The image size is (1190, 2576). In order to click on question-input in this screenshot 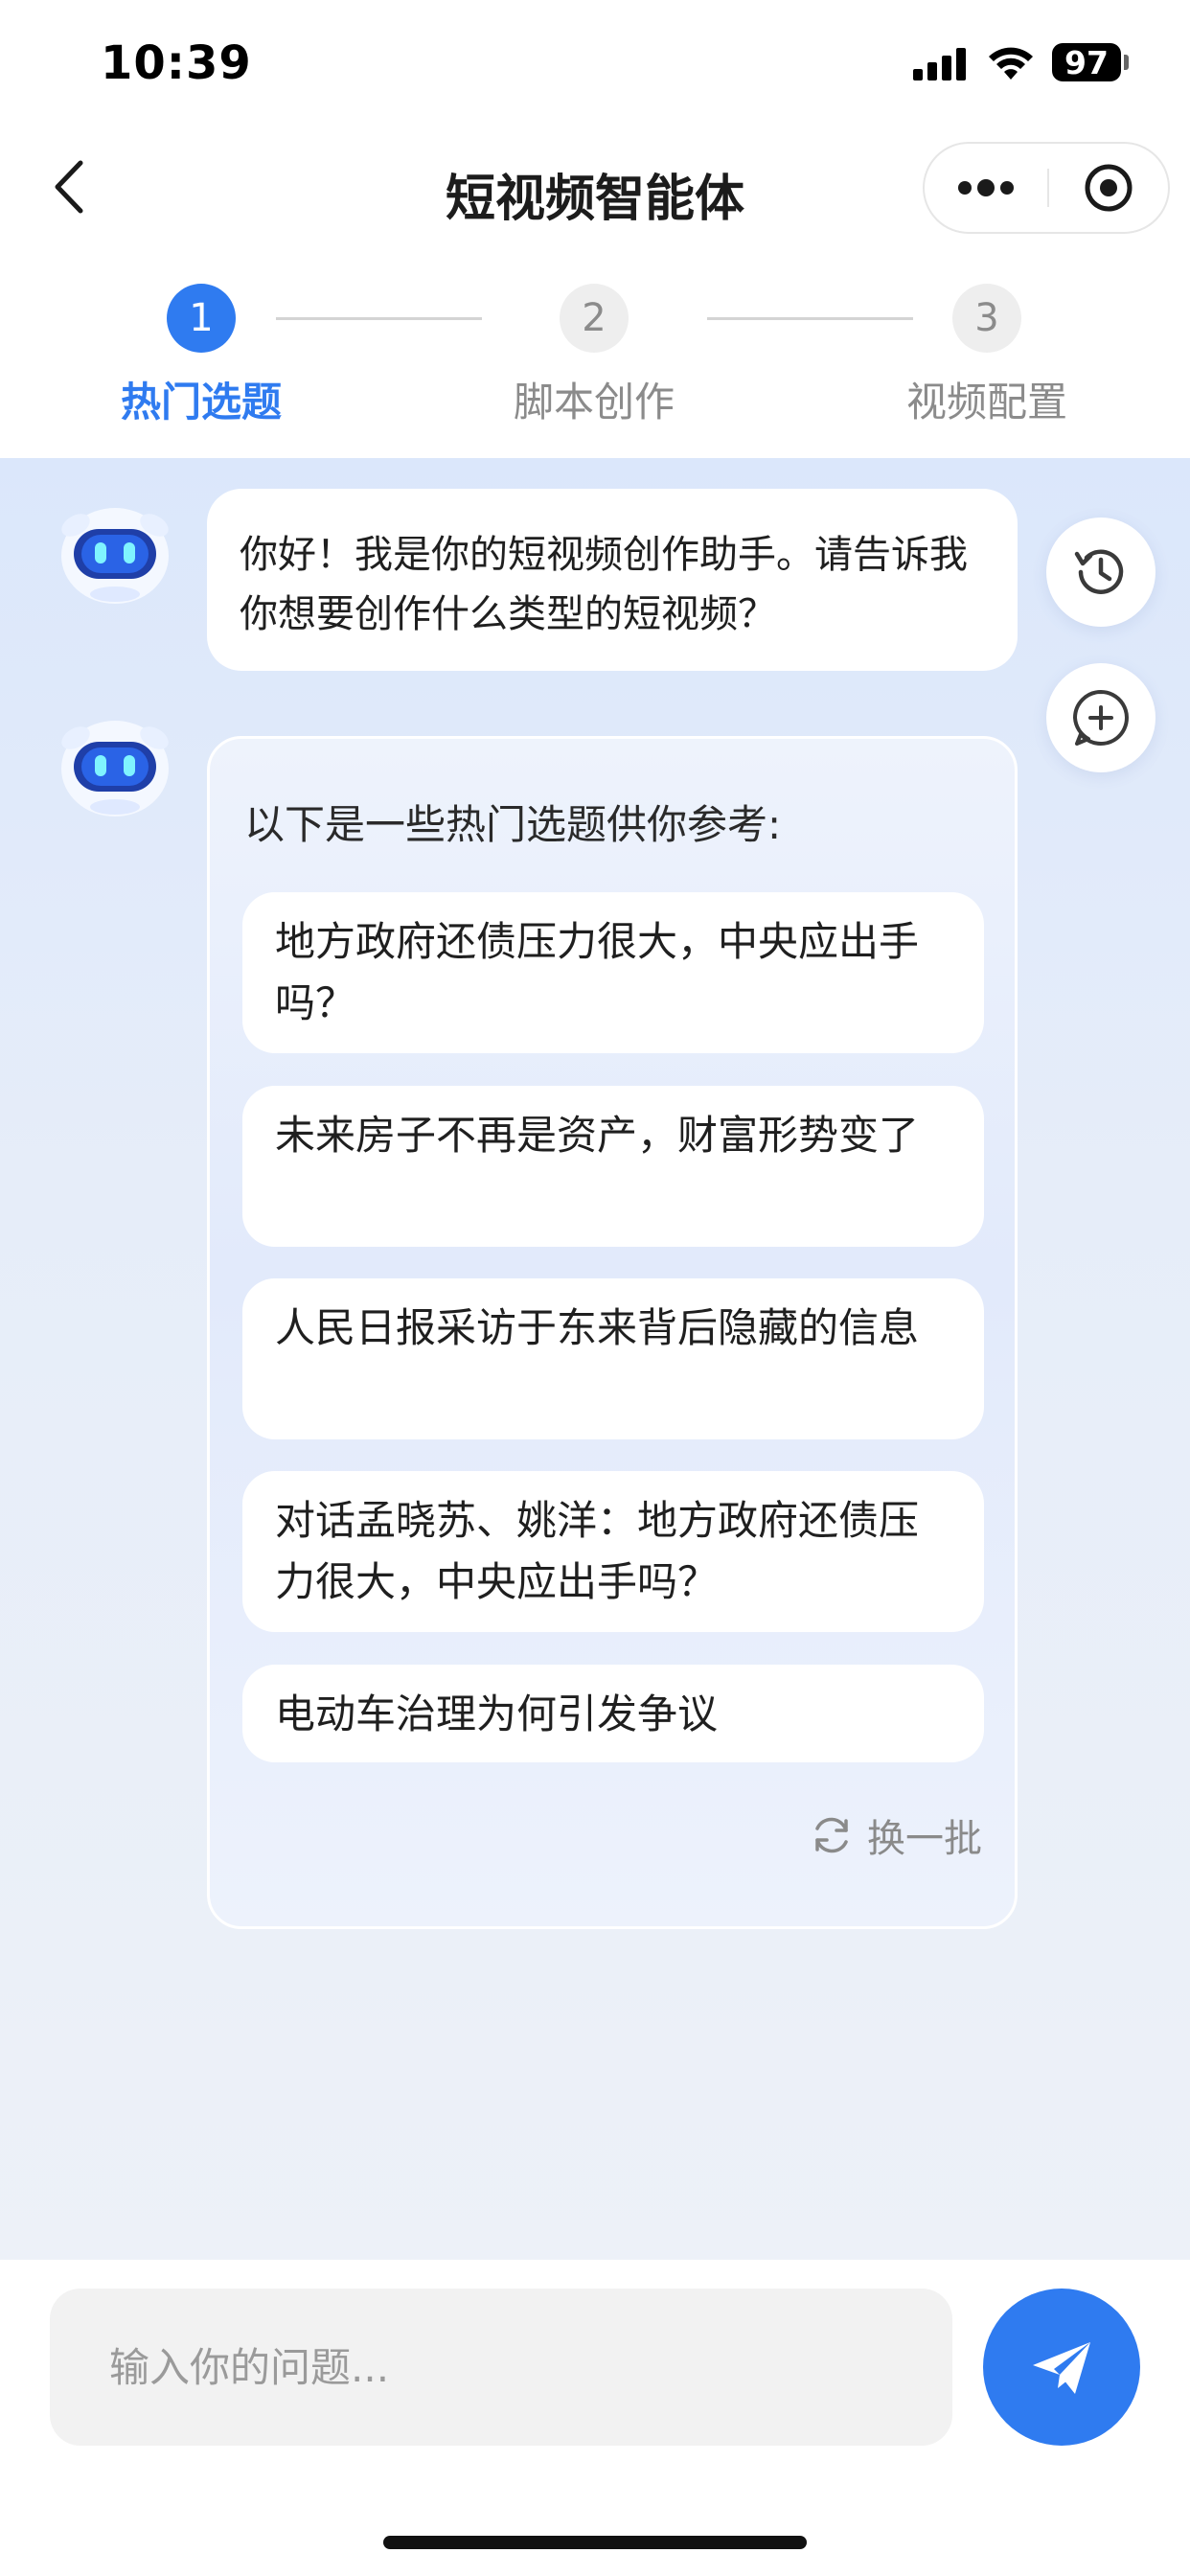, I will do `click(501, 2367)`.